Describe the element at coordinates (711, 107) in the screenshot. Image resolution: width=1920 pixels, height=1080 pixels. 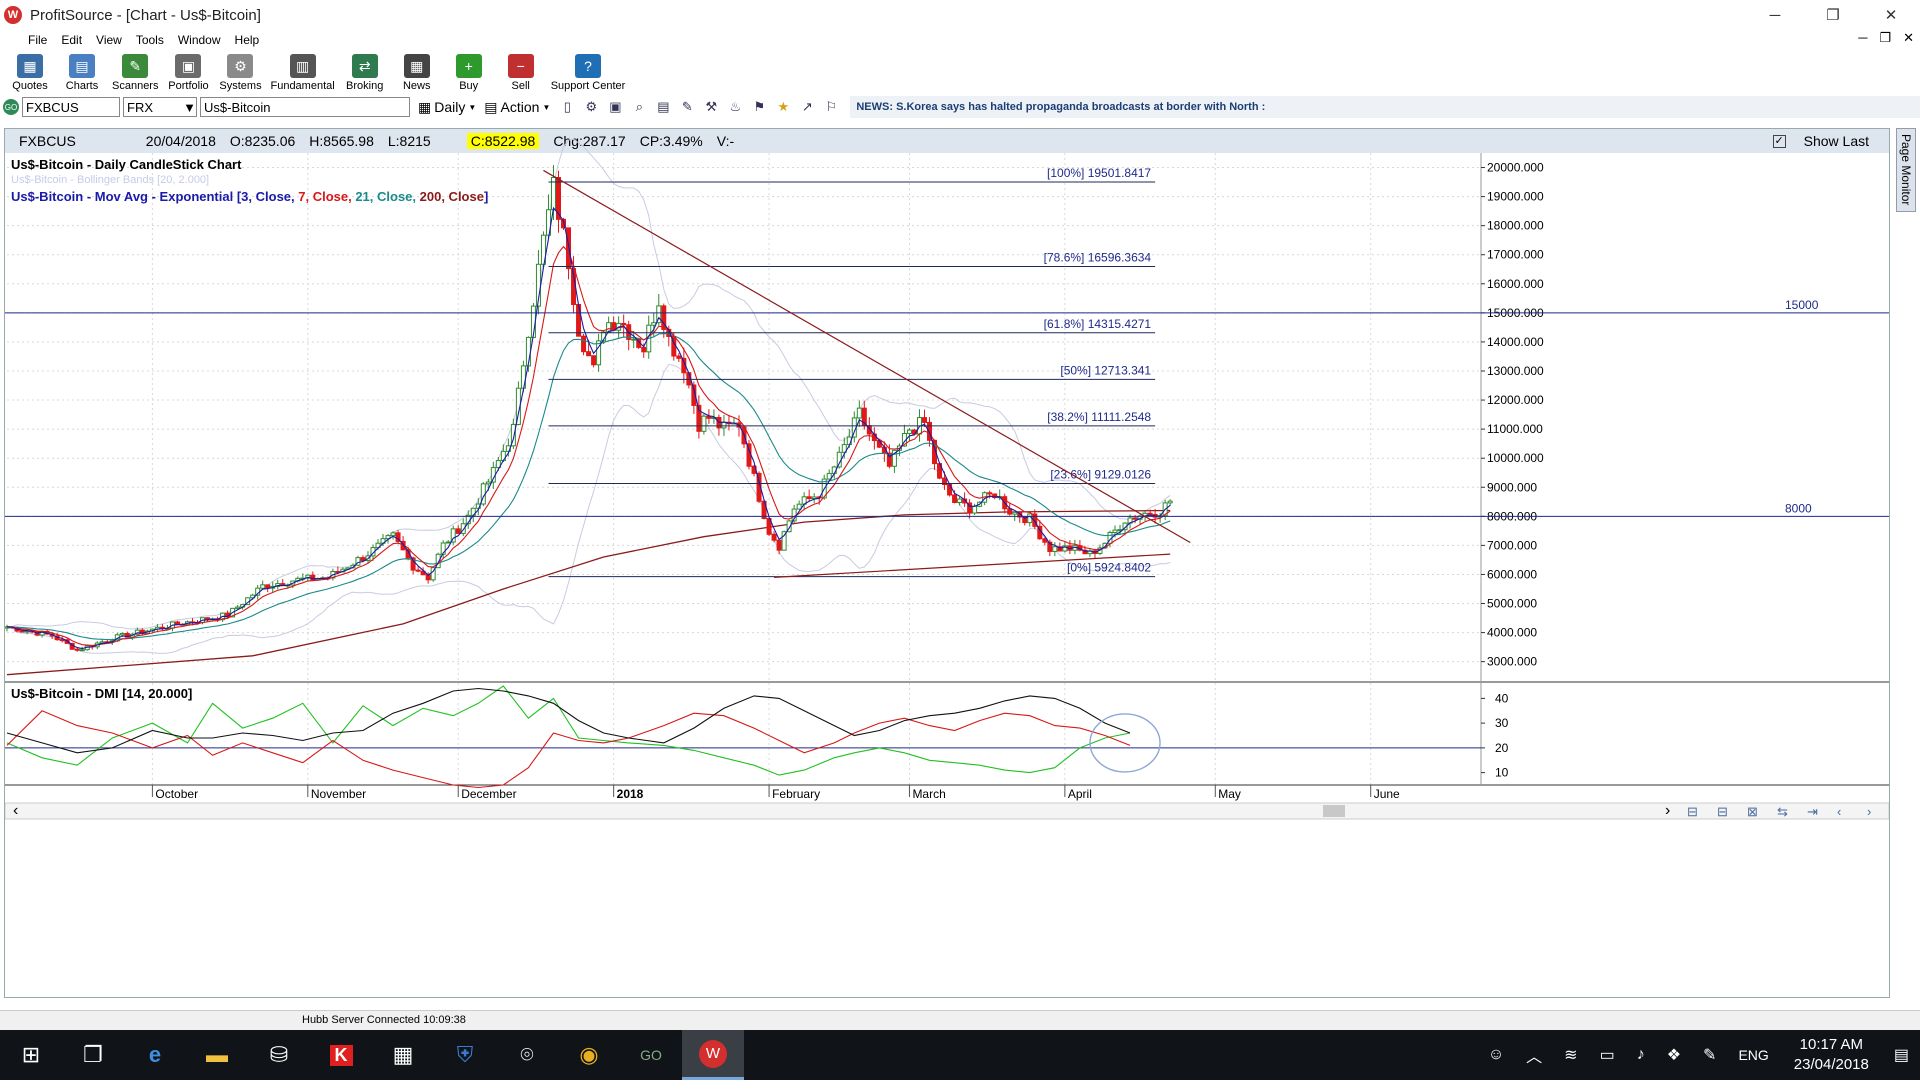
I see `hammer-icon: ⚒` at that location.